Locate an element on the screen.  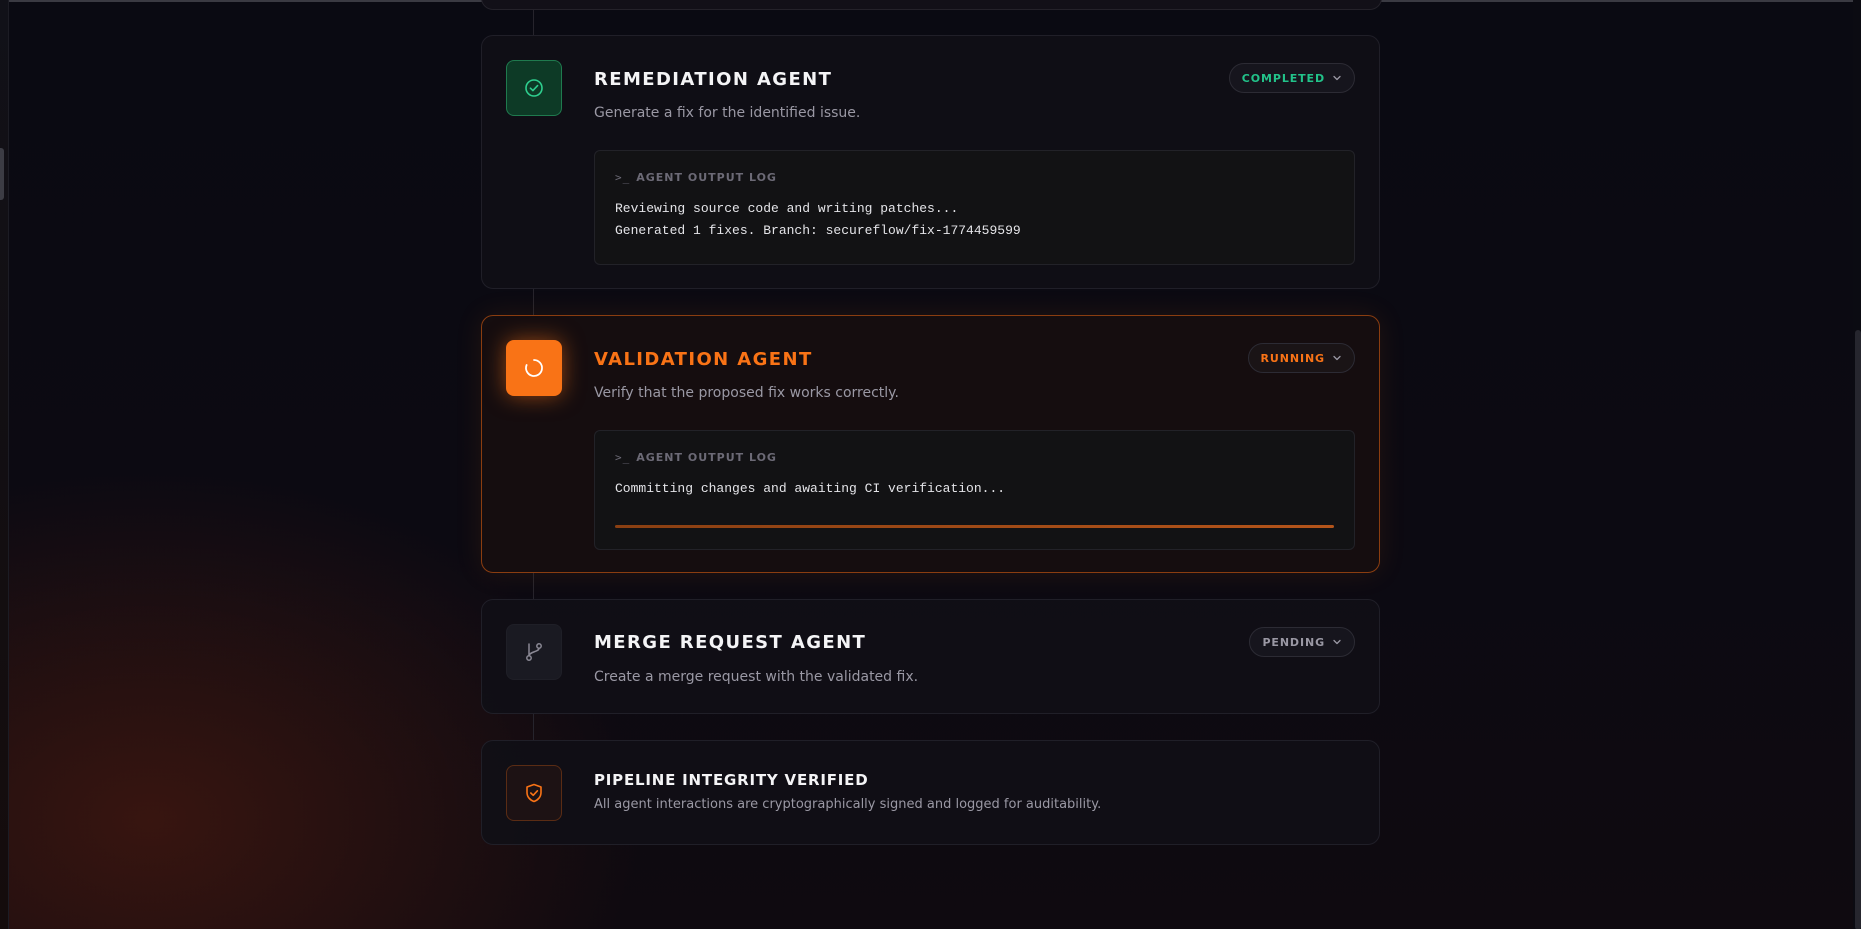
status-dropdown-pending: PENDING is located at coordinates (1302, 642).